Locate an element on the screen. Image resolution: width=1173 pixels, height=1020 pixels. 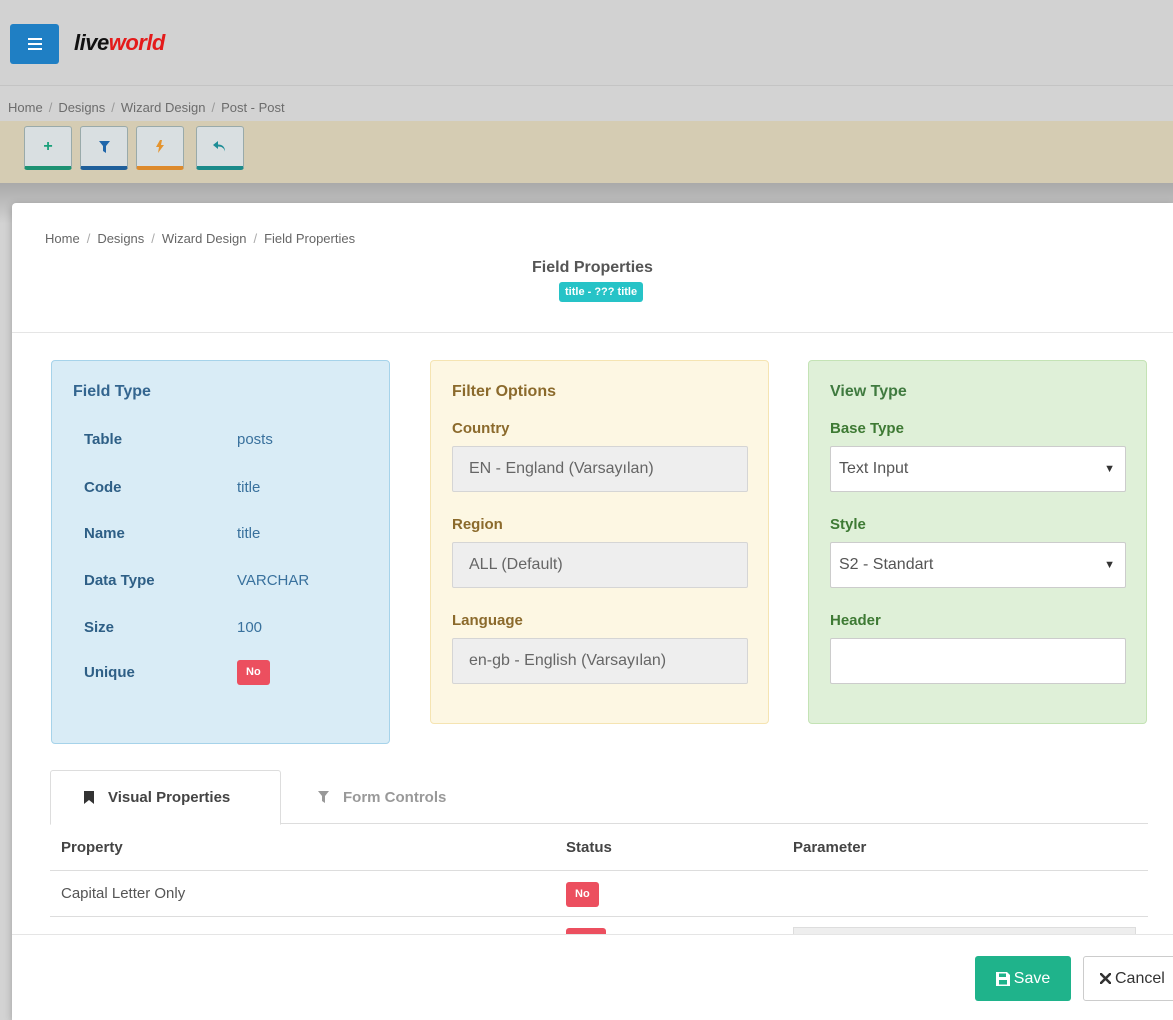
modal-footer: Save Cancel is located at coordinates (592, 977).